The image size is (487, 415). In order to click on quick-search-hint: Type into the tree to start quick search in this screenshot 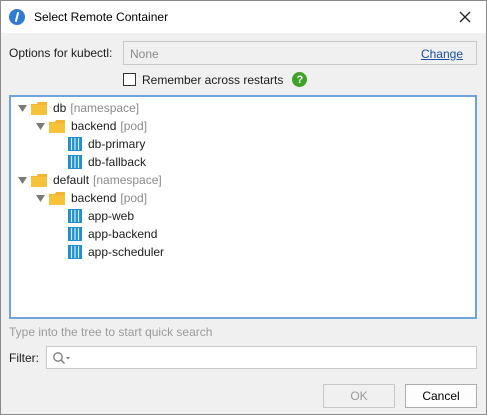, I will do `click(111, 332)`.